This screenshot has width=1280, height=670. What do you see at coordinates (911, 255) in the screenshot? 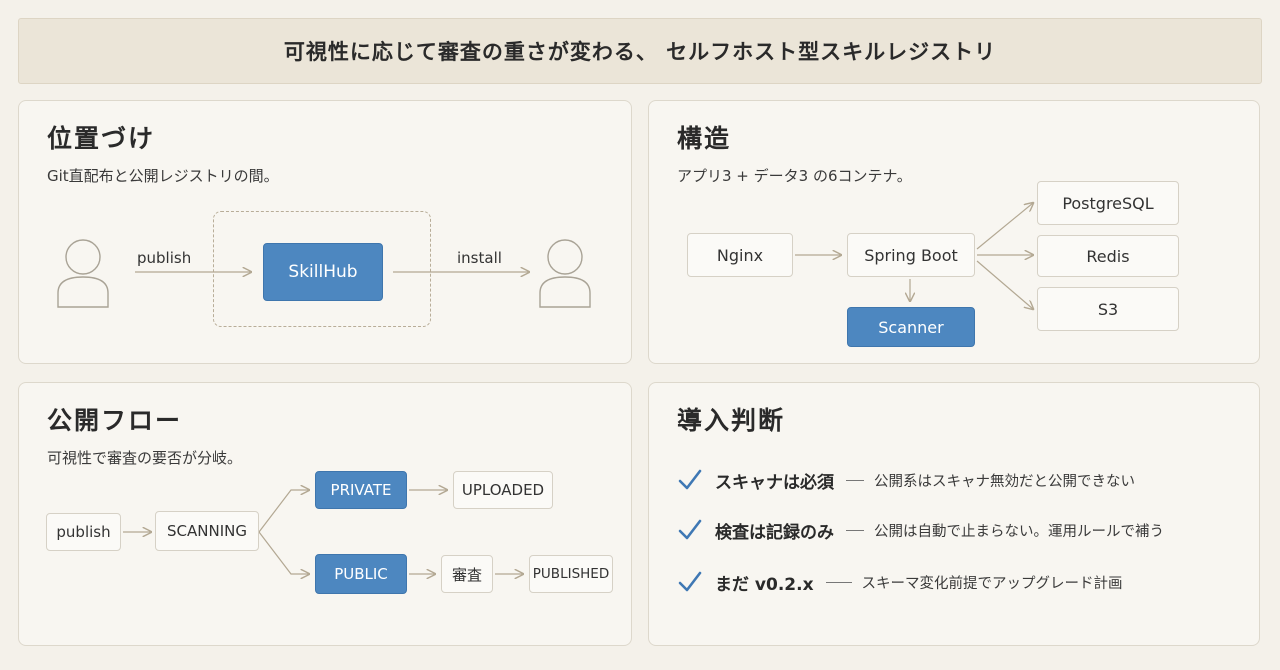
I see `spring-boot-node: Spring Boot` at bounding box center [911, 255].